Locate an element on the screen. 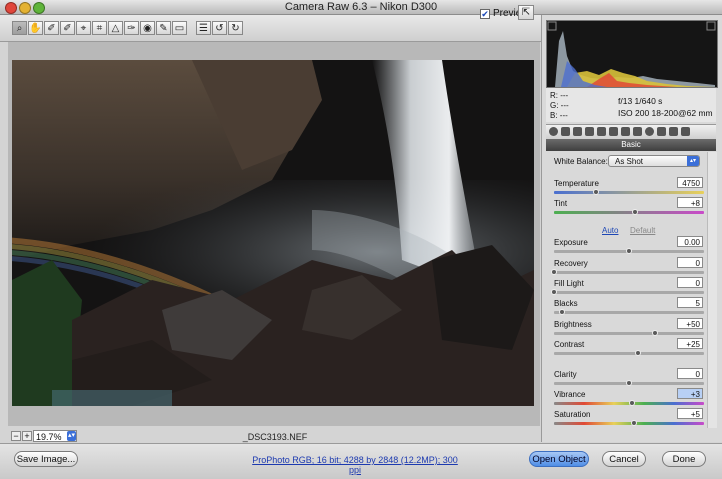 This screenshot has height=479, width=722. zoom-tool-icon: ⌕ is located at coordinates (19, 28).